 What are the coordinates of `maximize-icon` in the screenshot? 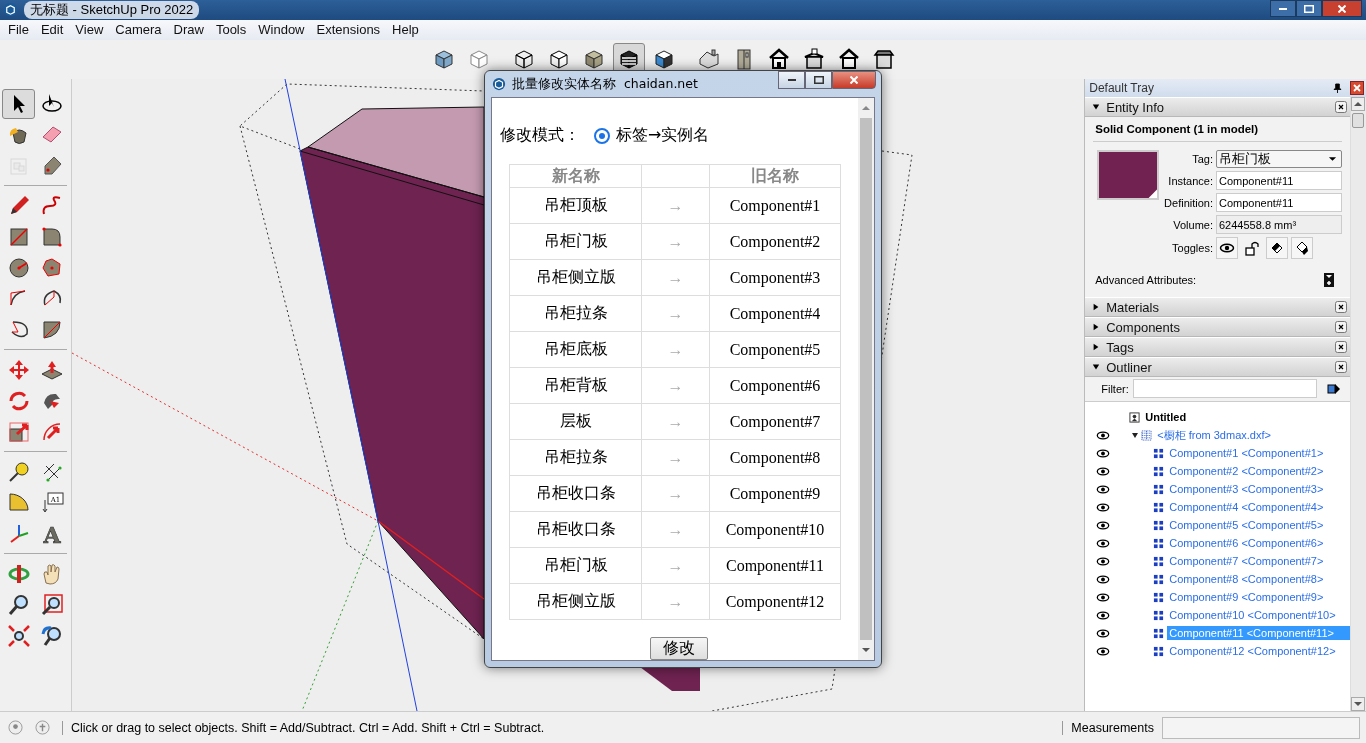 It's located at (818, 80).